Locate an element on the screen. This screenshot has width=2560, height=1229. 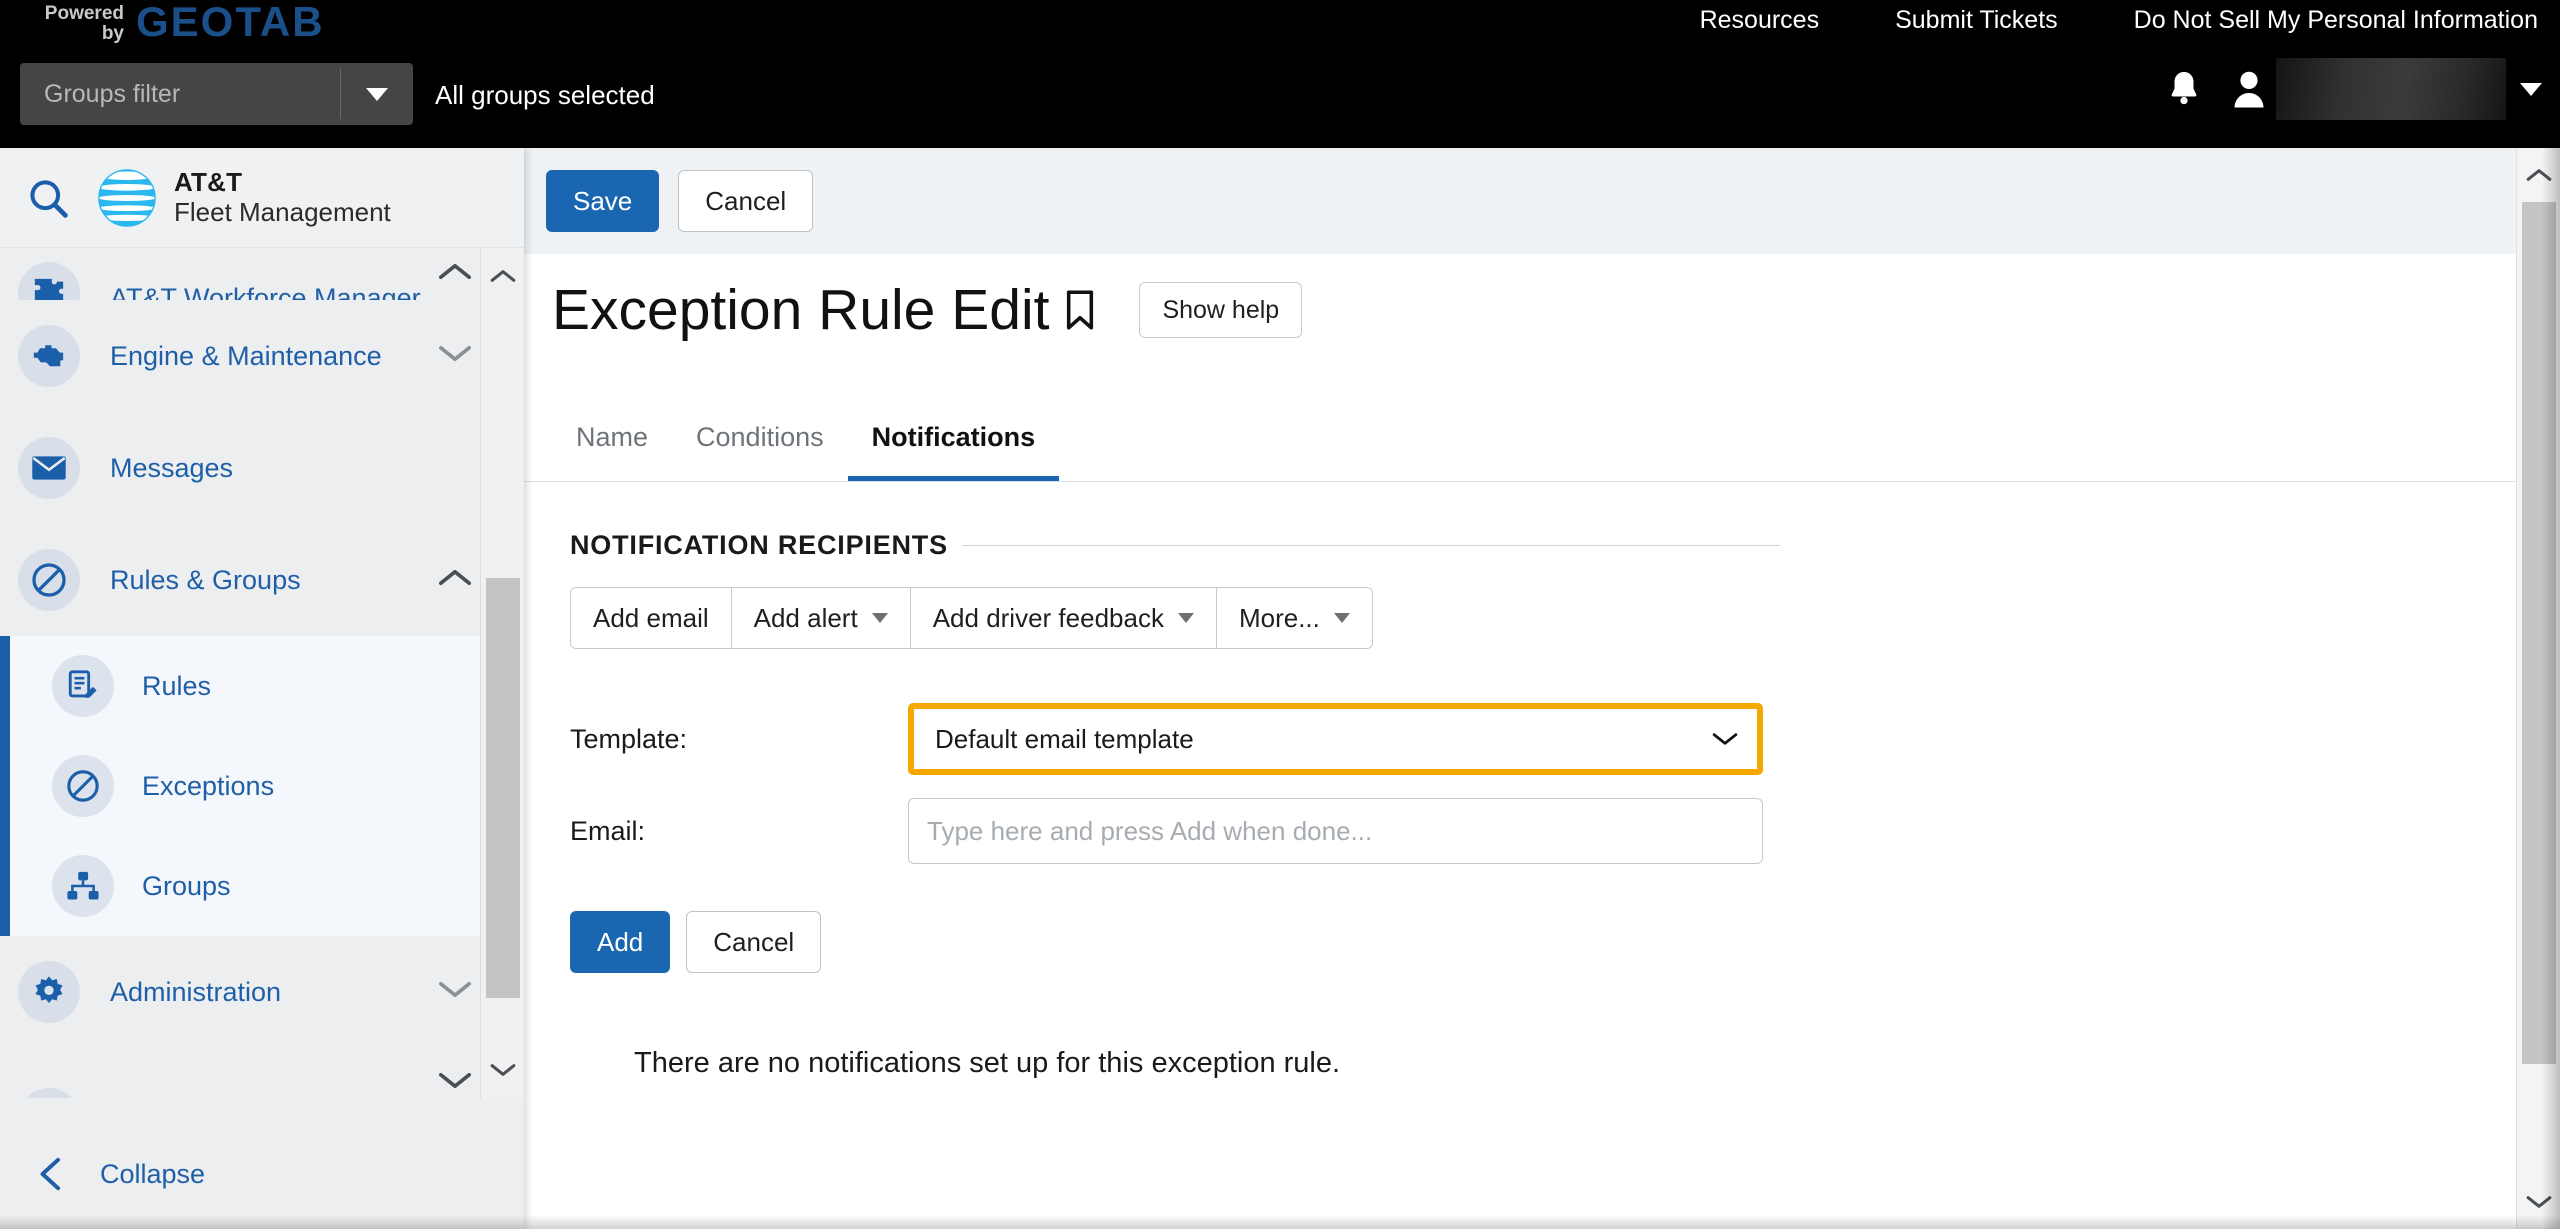
main-scrollbar is located at coordinates (2538, 688).